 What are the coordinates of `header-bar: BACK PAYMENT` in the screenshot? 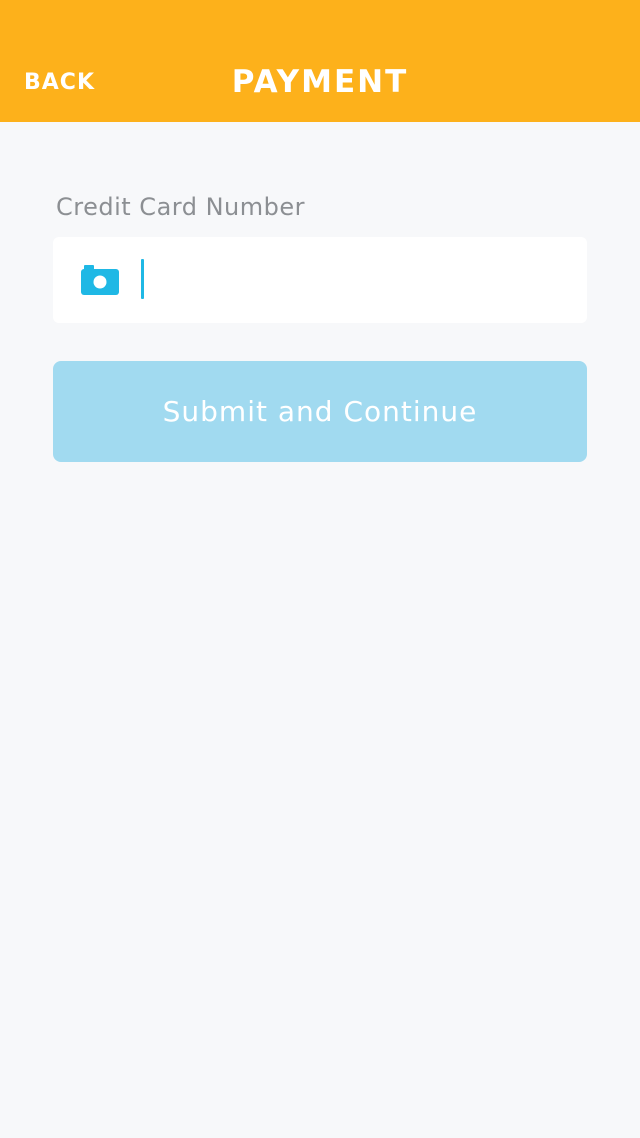 It's located at (320, 61).